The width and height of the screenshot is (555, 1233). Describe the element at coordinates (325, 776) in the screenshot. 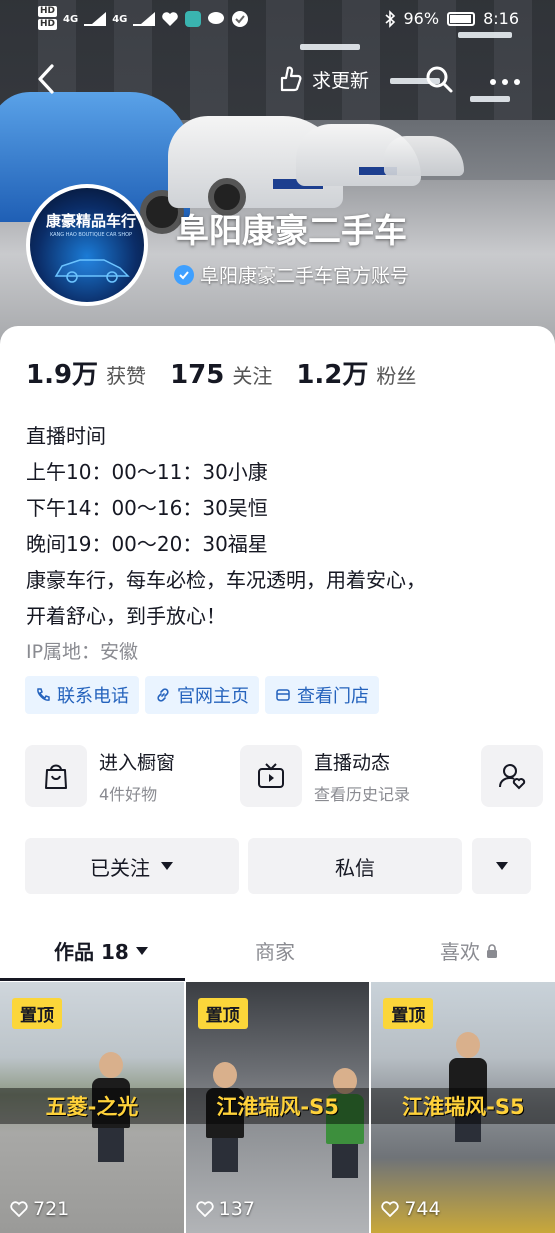

I see `live-activity-entry: 直播动态 查看历史记录` at that location.